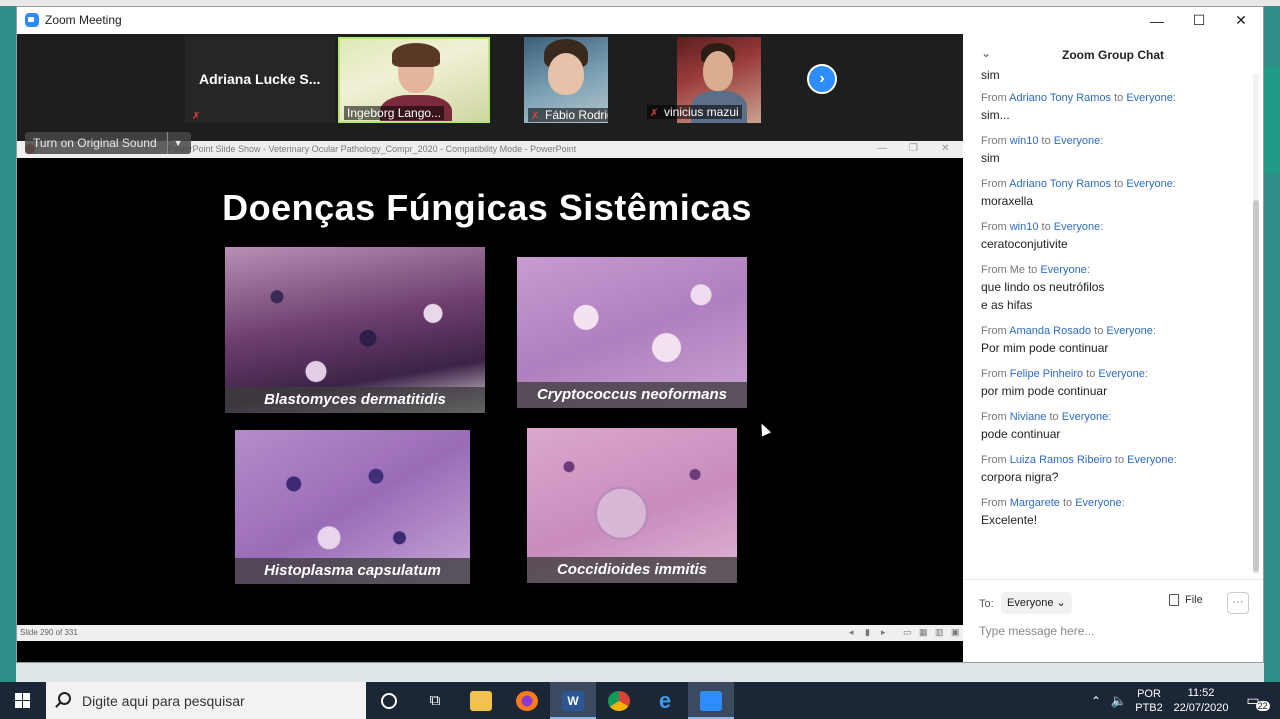  I want to click on taskbar-search: Digite aqui para pesquisar, so click(206, 700).